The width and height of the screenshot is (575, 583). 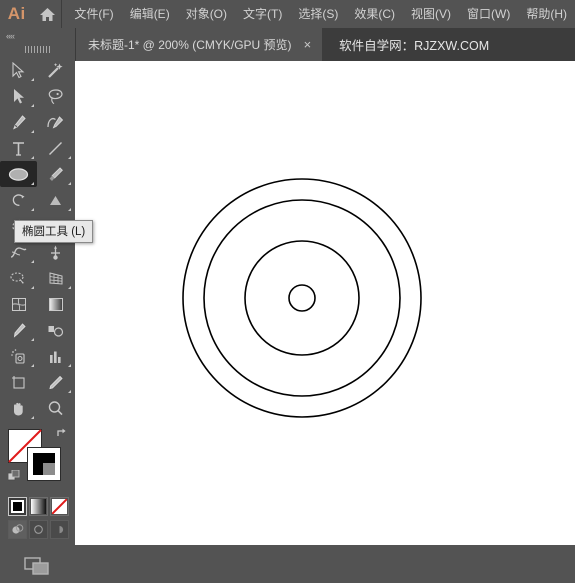 What do you see at coordinates (488, 14) in the screenshot?
I see `menu-window: 窗口(W)` at bounding box center [488, 14].